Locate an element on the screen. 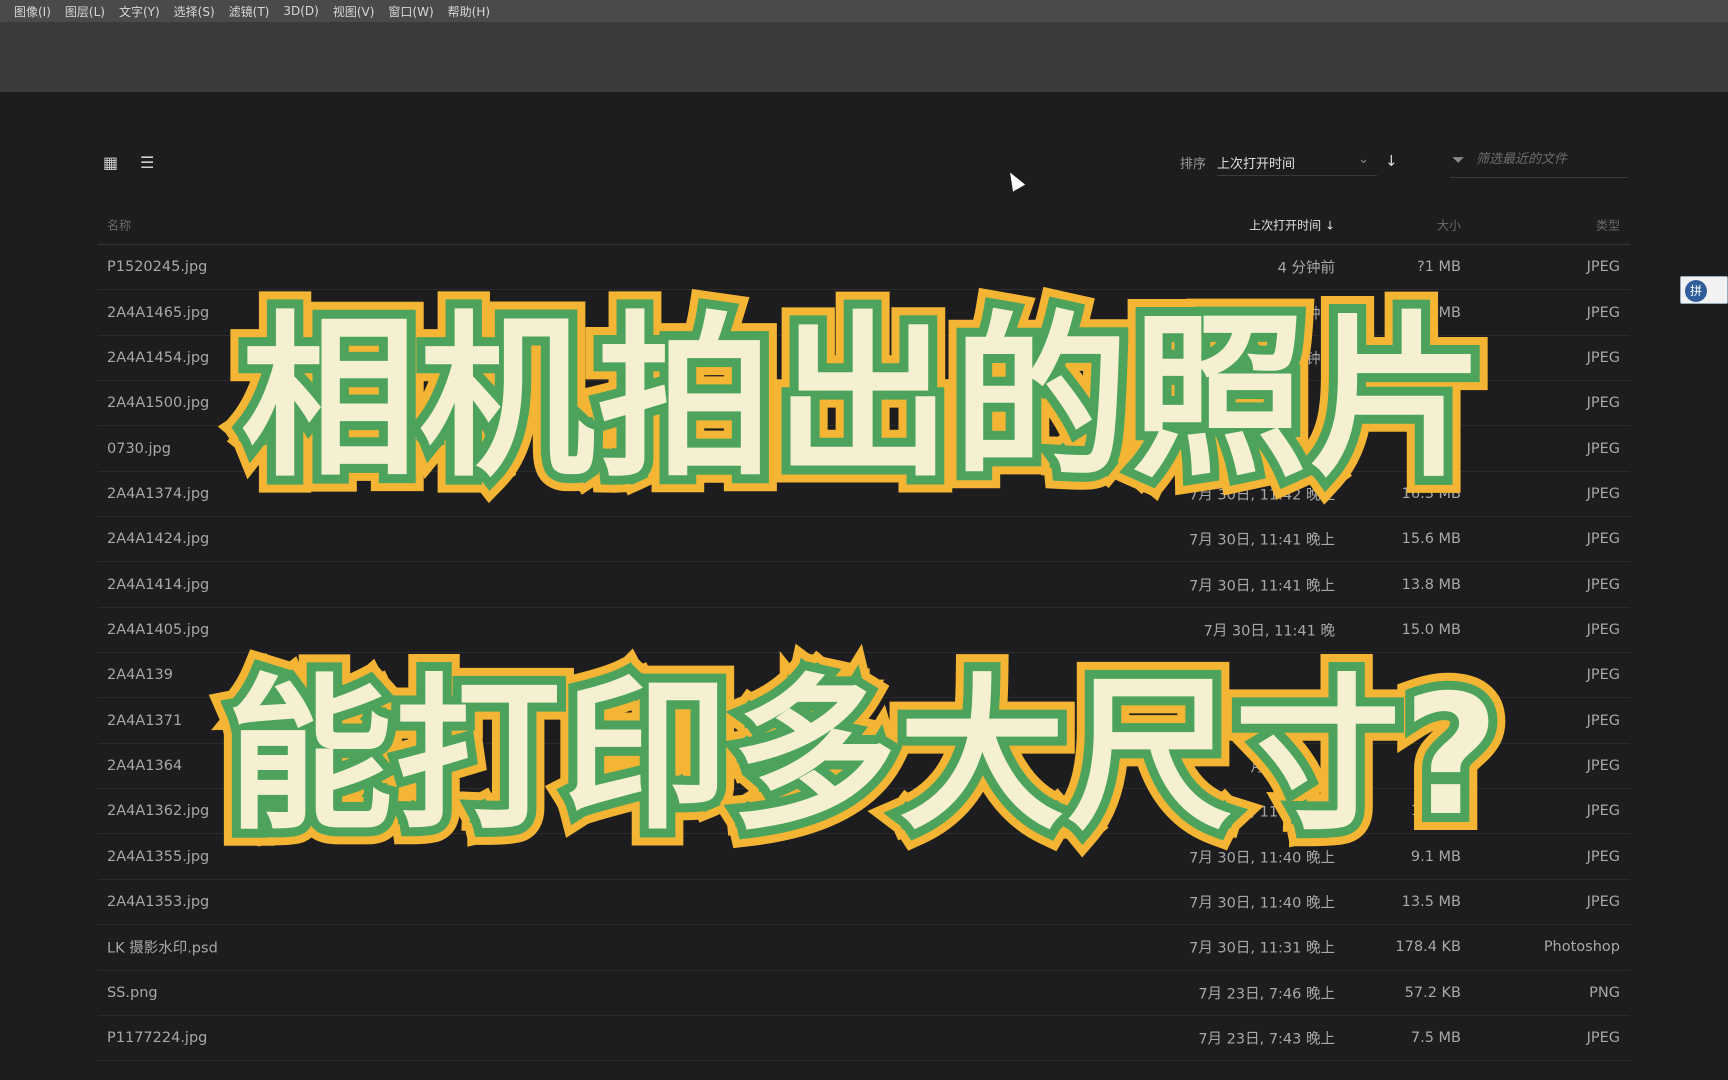 The height and width of the screenshot is (1080, 1728). file-size: 1.3 MB is located at coordinates (1435, 811).